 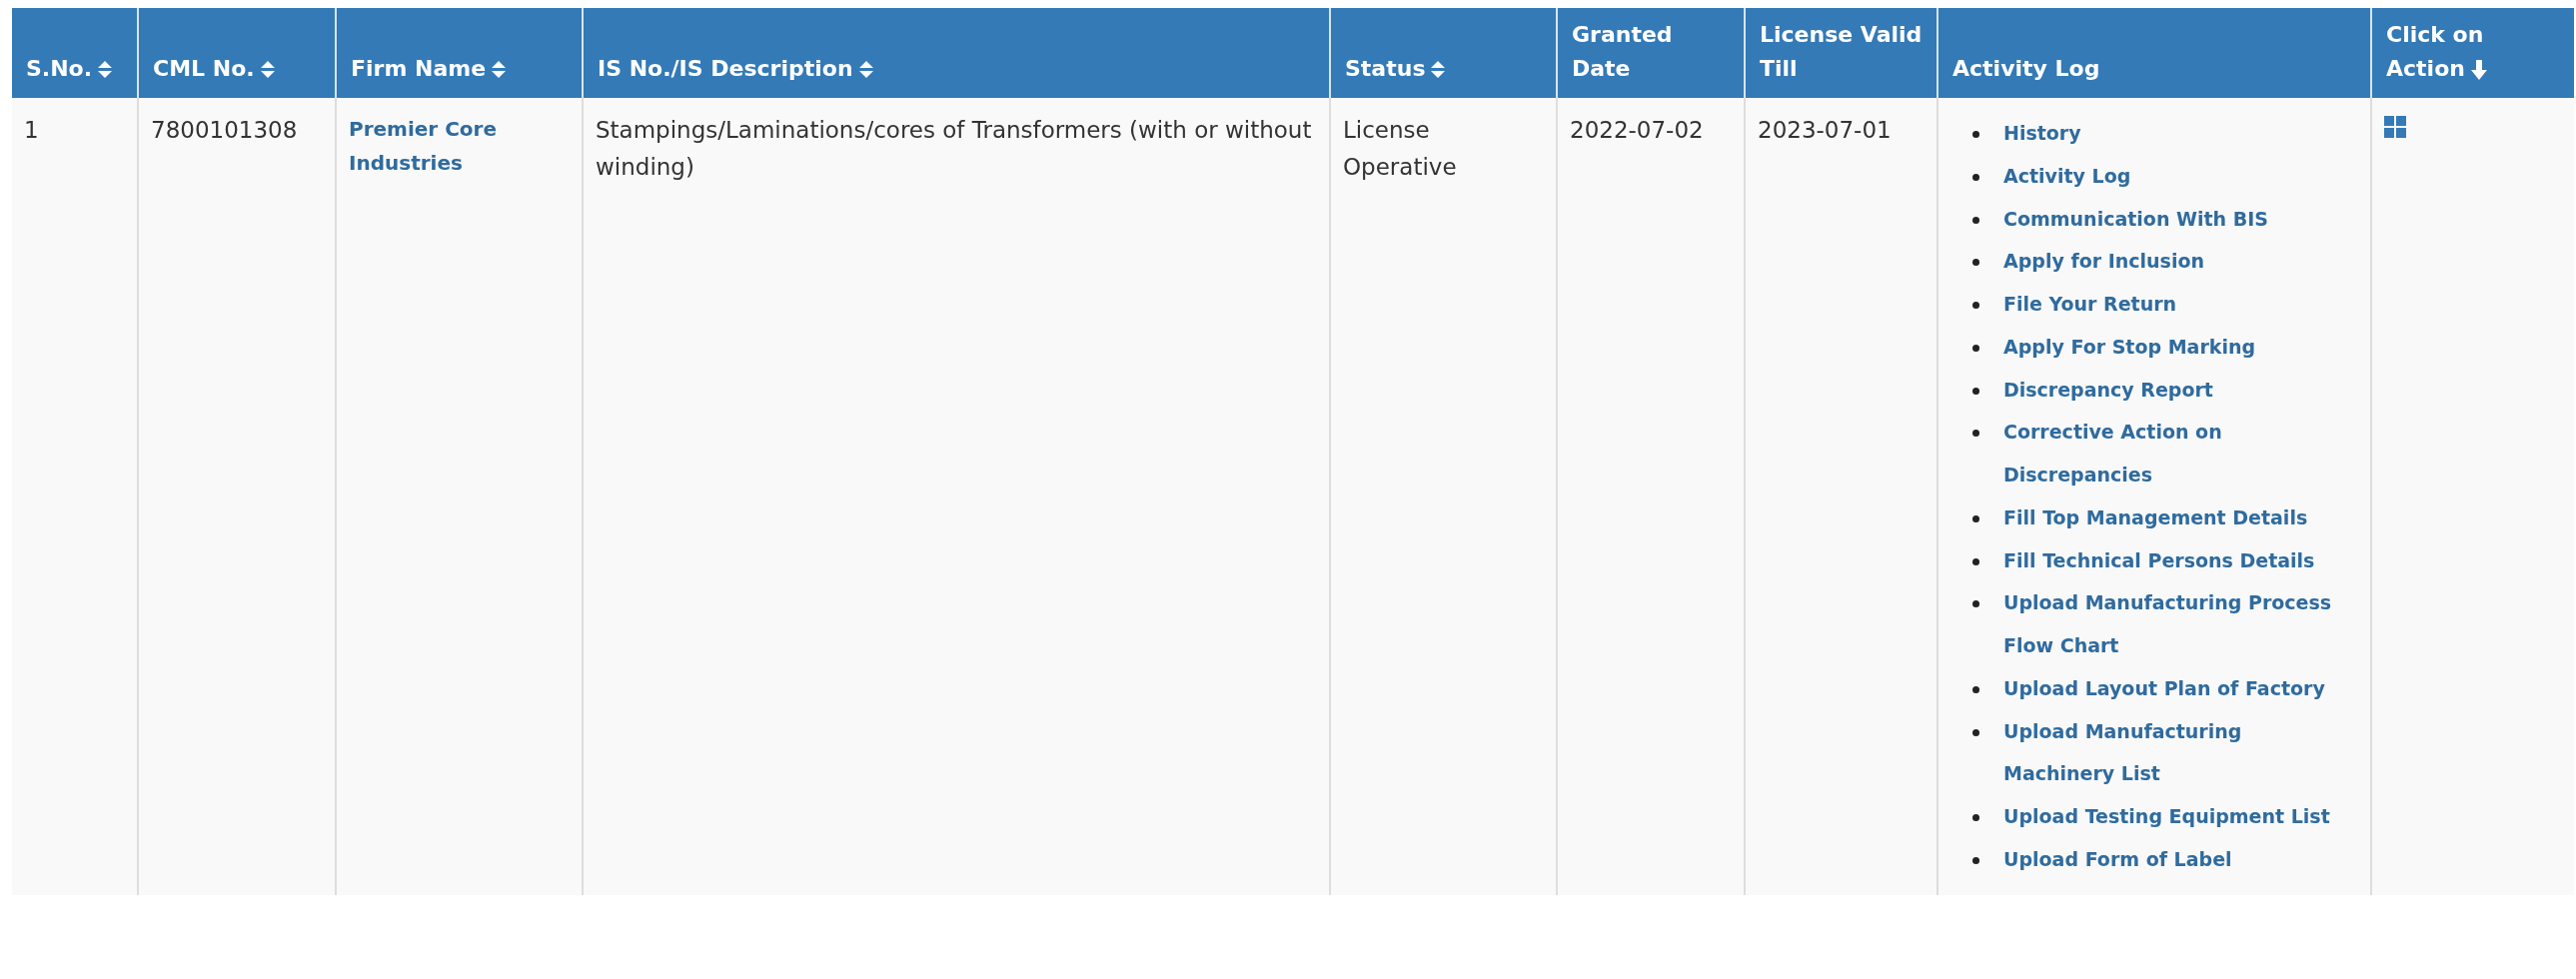 I want to click on activity-link: Upload Layout Plan of Factory, so click(x=2164, y=688).